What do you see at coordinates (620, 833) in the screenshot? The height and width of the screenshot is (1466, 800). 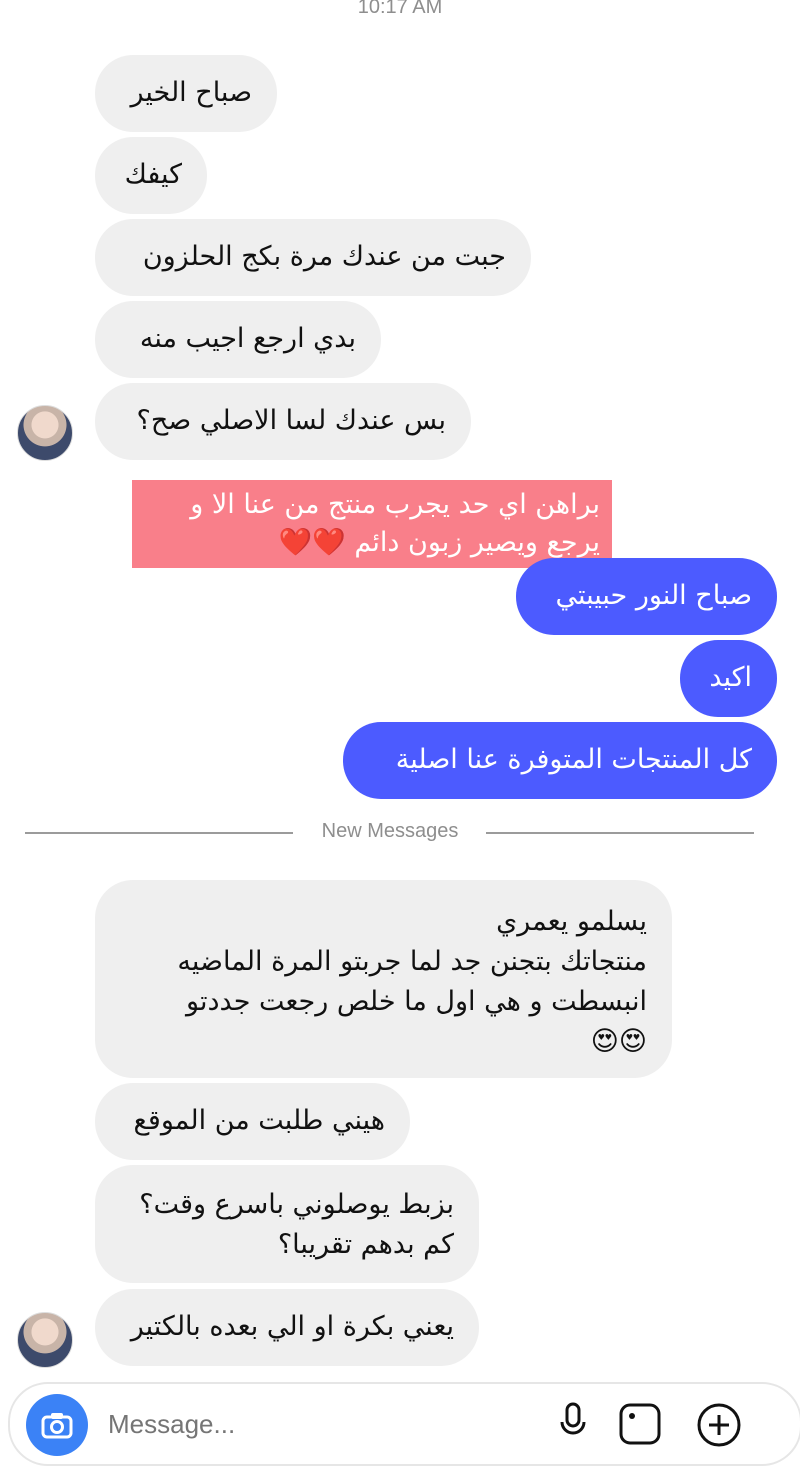 I see `divider-line-right` at bounding box center [620, 833].